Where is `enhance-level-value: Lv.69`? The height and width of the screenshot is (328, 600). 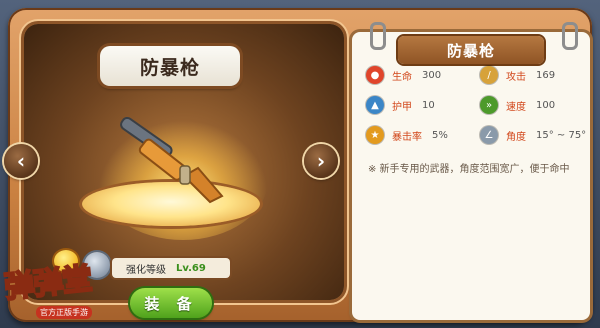
enhance-level-value: Lv.69 is located at coordinates (191, 268).